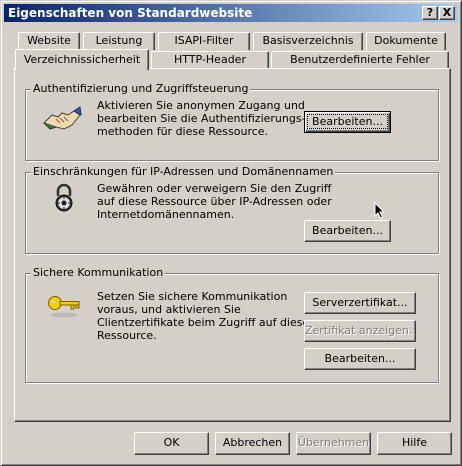 The height and width of the screenshot is (466, 462). What do you see at coordinates (130, 13) in the screenshot?
I see `window-title: Eigenschaften von Standardwebsite` at bounding box center [130, 13].